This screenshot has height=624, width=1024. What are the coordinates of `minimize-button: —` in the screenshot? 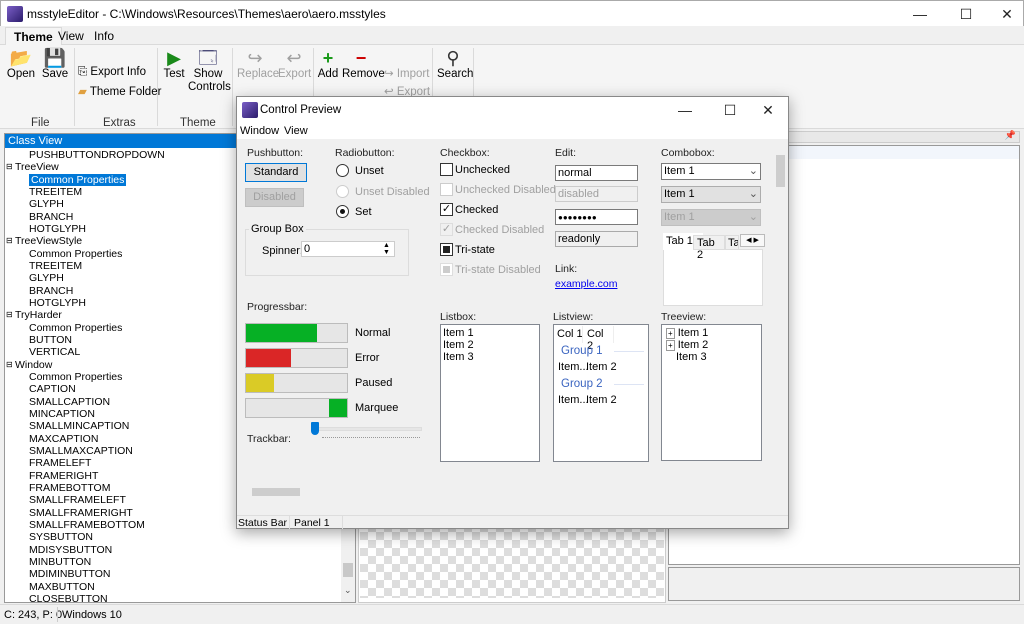 It's located at (920, 14).